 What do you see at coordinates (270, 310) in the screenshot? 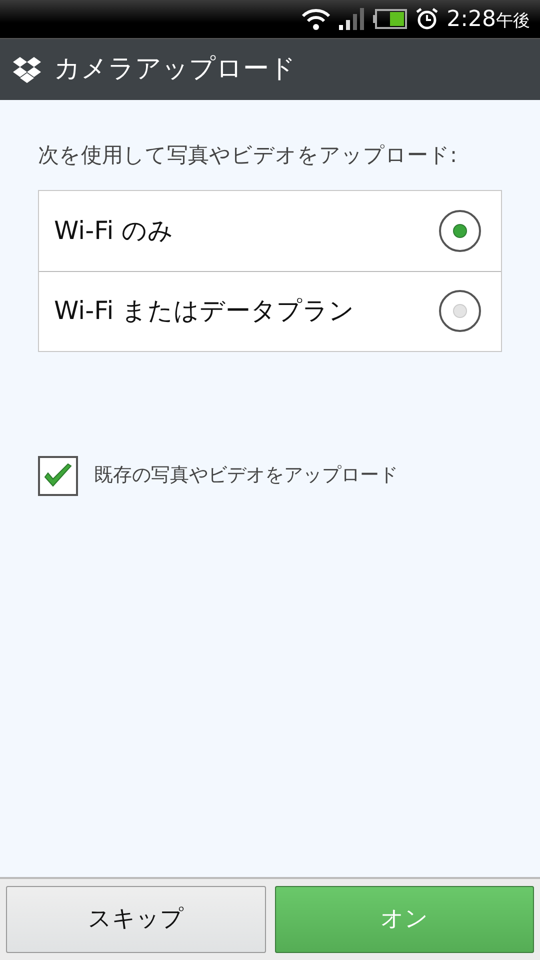
I see `option-row: Wi-Fi またはデータプラン` at bounding box center [270, 310].